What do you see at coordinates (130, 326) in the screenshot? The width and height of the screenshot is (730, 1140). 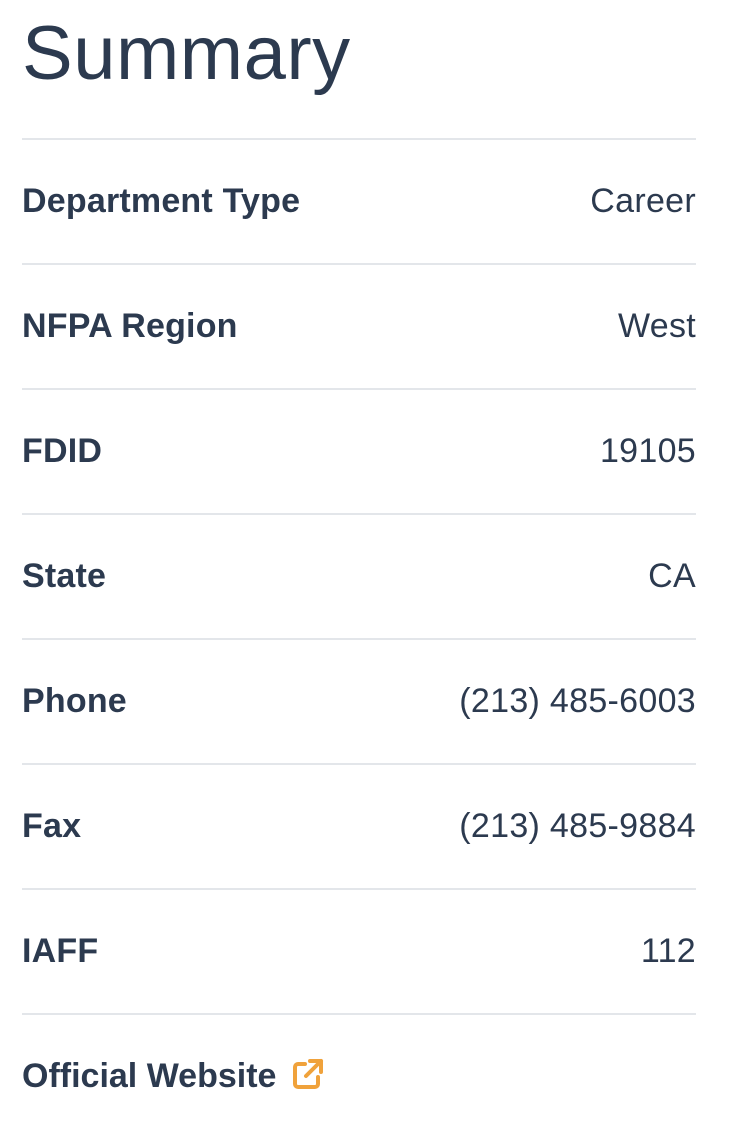 I see `row-label: NFPA Region` at bounding box center [130, 326].